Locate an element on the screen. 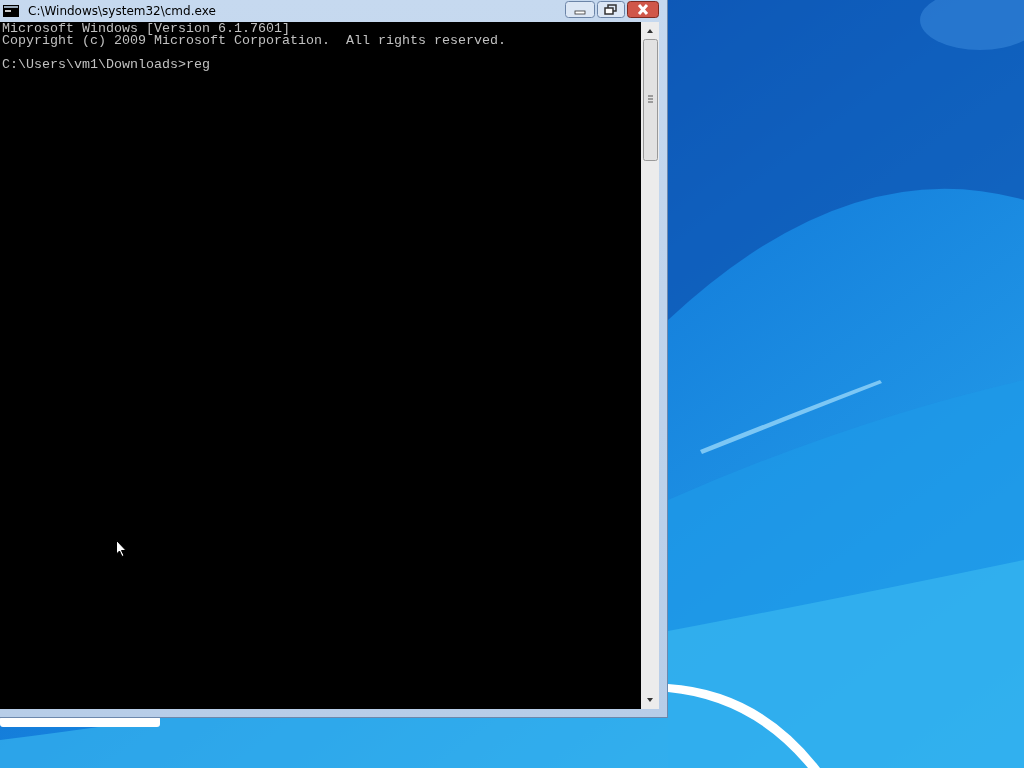 The width and height of the screenshot is (1024, 768). scroll-thumb is located at coordinates (650, 100).